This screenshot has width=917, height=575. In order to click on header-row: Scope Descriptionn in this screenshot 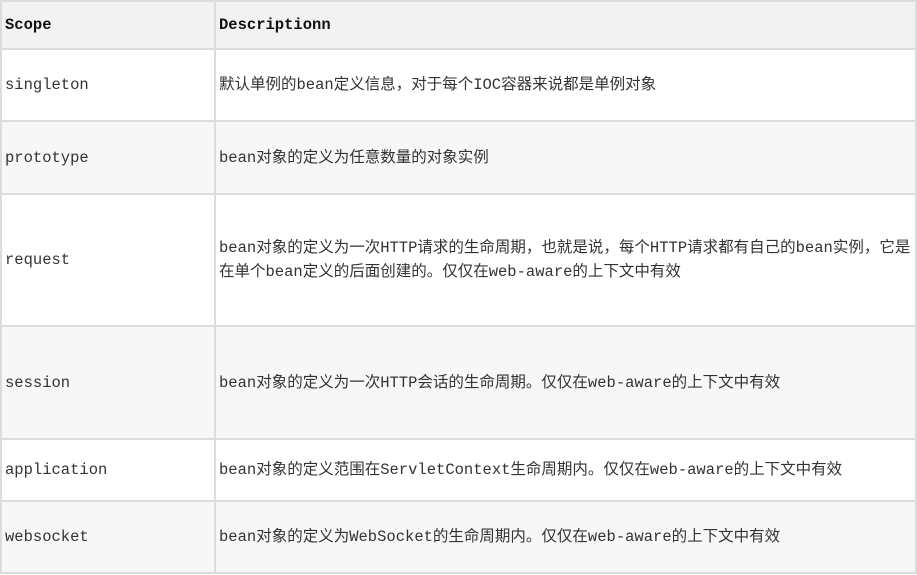, I will do `click(458, 25)`.